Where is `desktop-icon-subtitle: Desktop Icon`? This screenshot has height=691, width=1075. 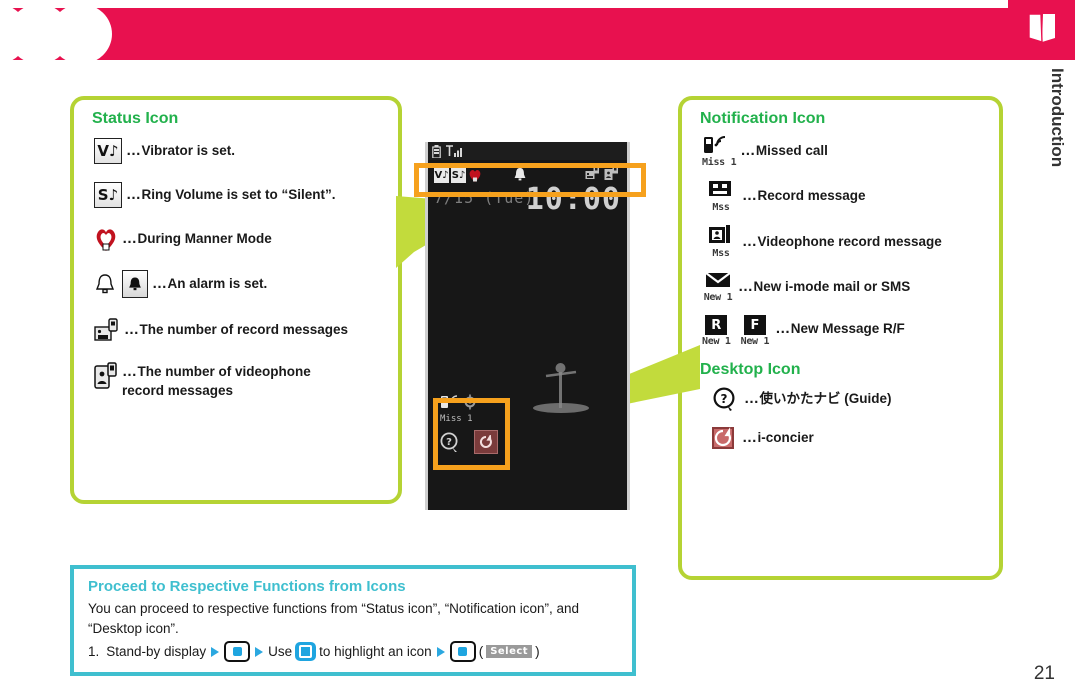
desktop-icon-subtitle: Desktop Icon is located at coordinates (750, 369).